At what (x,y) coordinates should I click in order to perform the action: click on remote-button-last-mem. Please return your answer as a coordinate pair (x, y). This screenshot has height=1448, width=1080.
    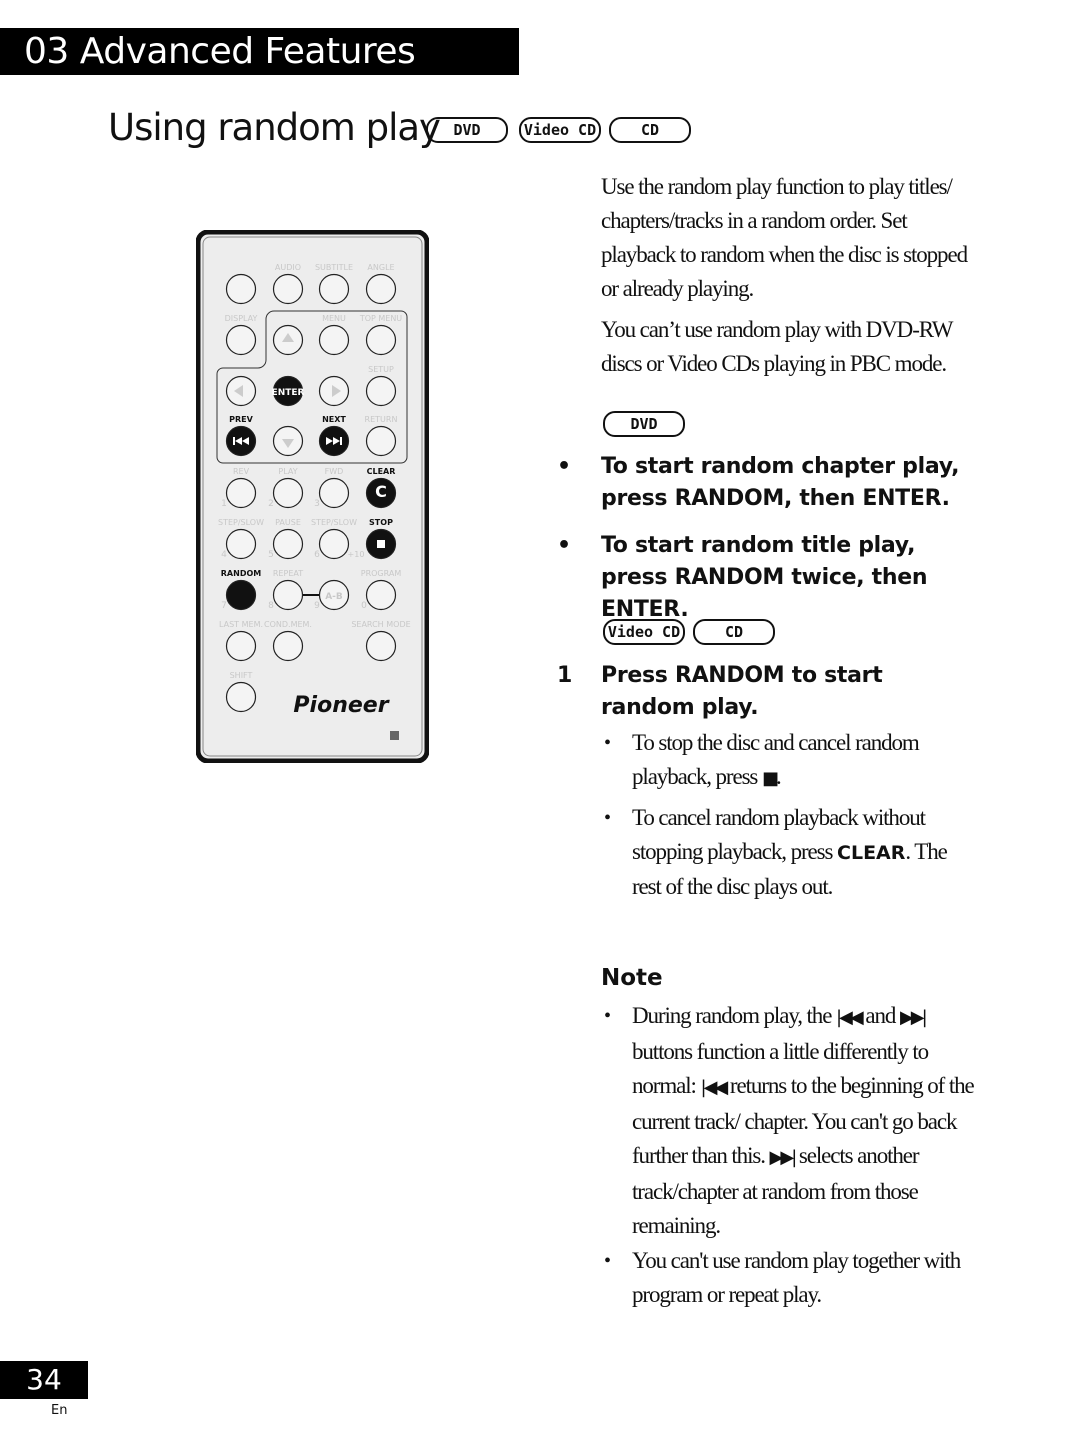
    Looking at the image, I should click on (241, 646).